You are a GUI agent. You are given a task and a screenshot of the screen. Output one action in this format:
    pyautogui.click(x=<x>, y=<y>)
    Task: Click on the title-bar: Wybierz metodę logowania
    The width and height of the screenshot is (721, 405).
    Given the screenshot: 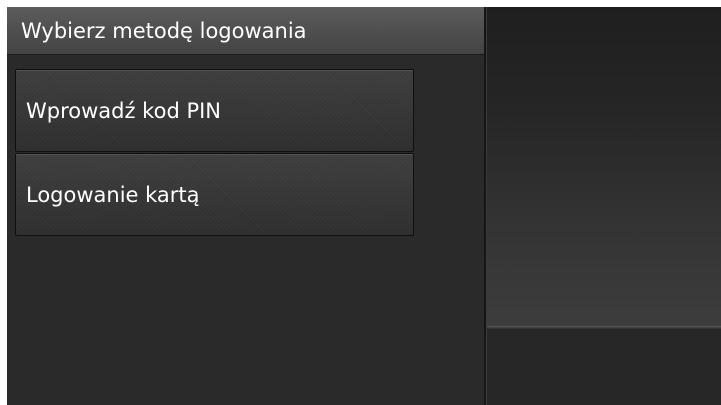 What is the action you would take?
    pyautogui.click(x=245, y=31)
    